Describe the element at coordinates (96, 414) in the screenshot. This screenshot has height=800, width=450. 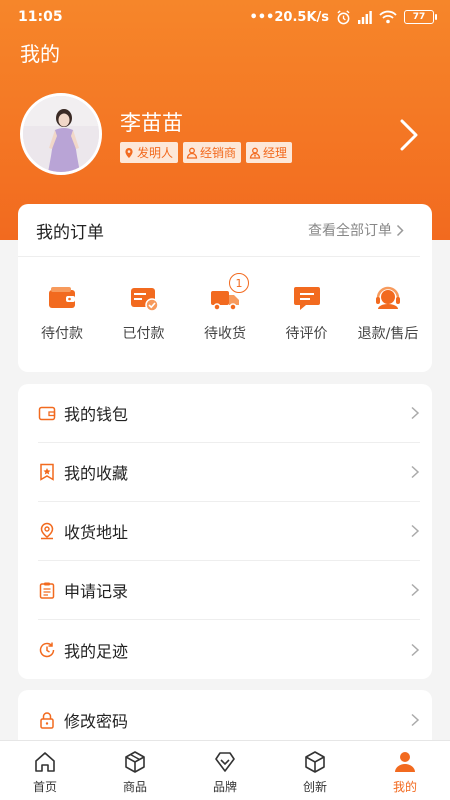
I see `menu-item-label: 我的钱包` at that location.